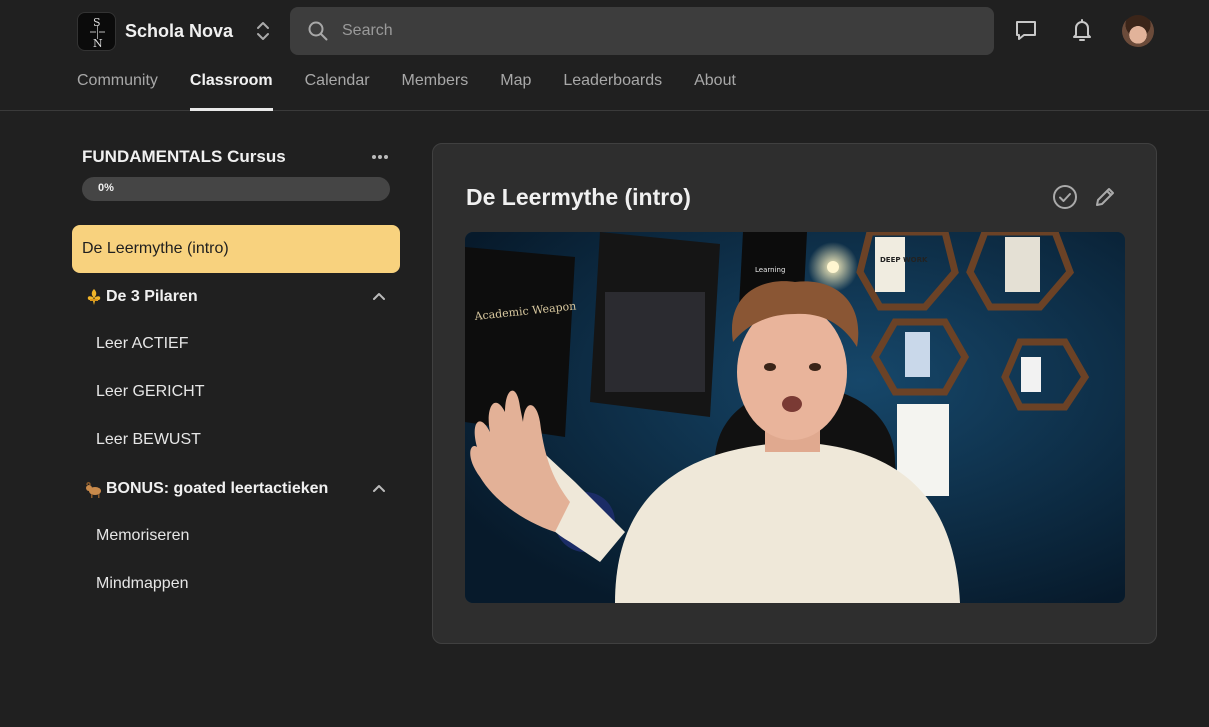 The height and width of the screenshot is (727, 1209). What do you see at coordinates (1138, 31) in the screenshot?
I see `user-avatar` at bounding box center [1138, 31].